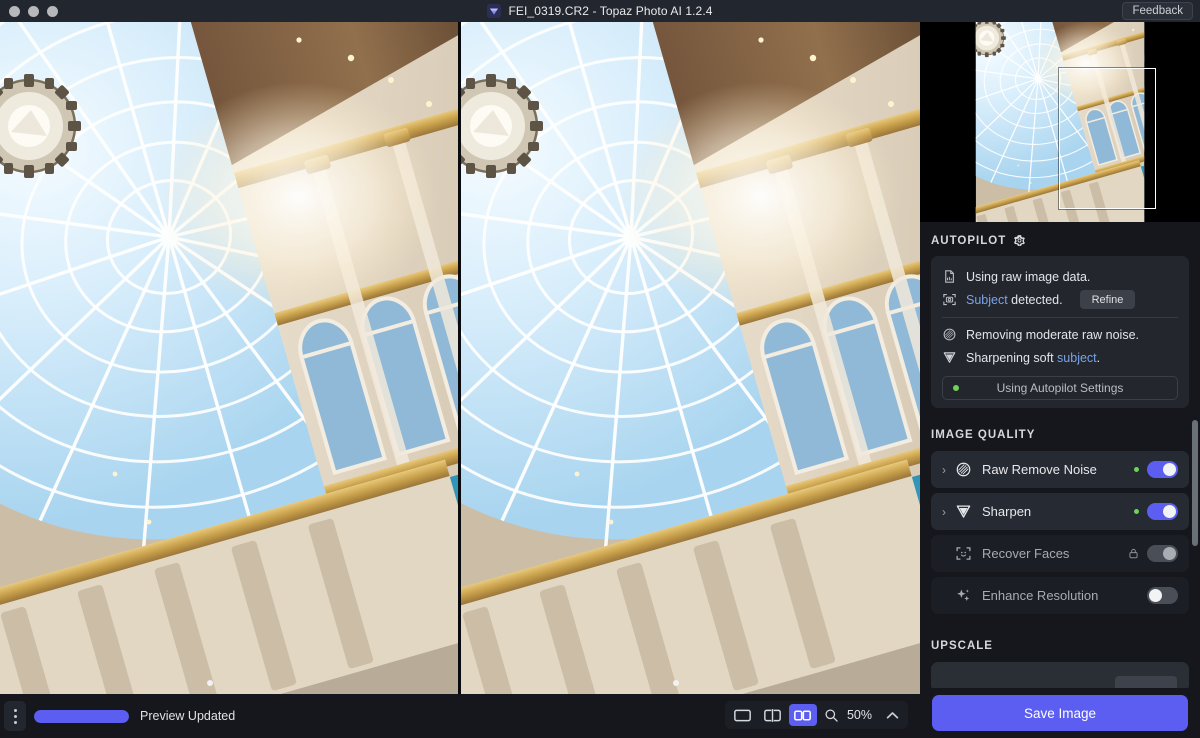 This screenshot has height=738, width=1200. I want to click on autopilot-row-noise: Removing moderate raw noise., so click(1060, 334).